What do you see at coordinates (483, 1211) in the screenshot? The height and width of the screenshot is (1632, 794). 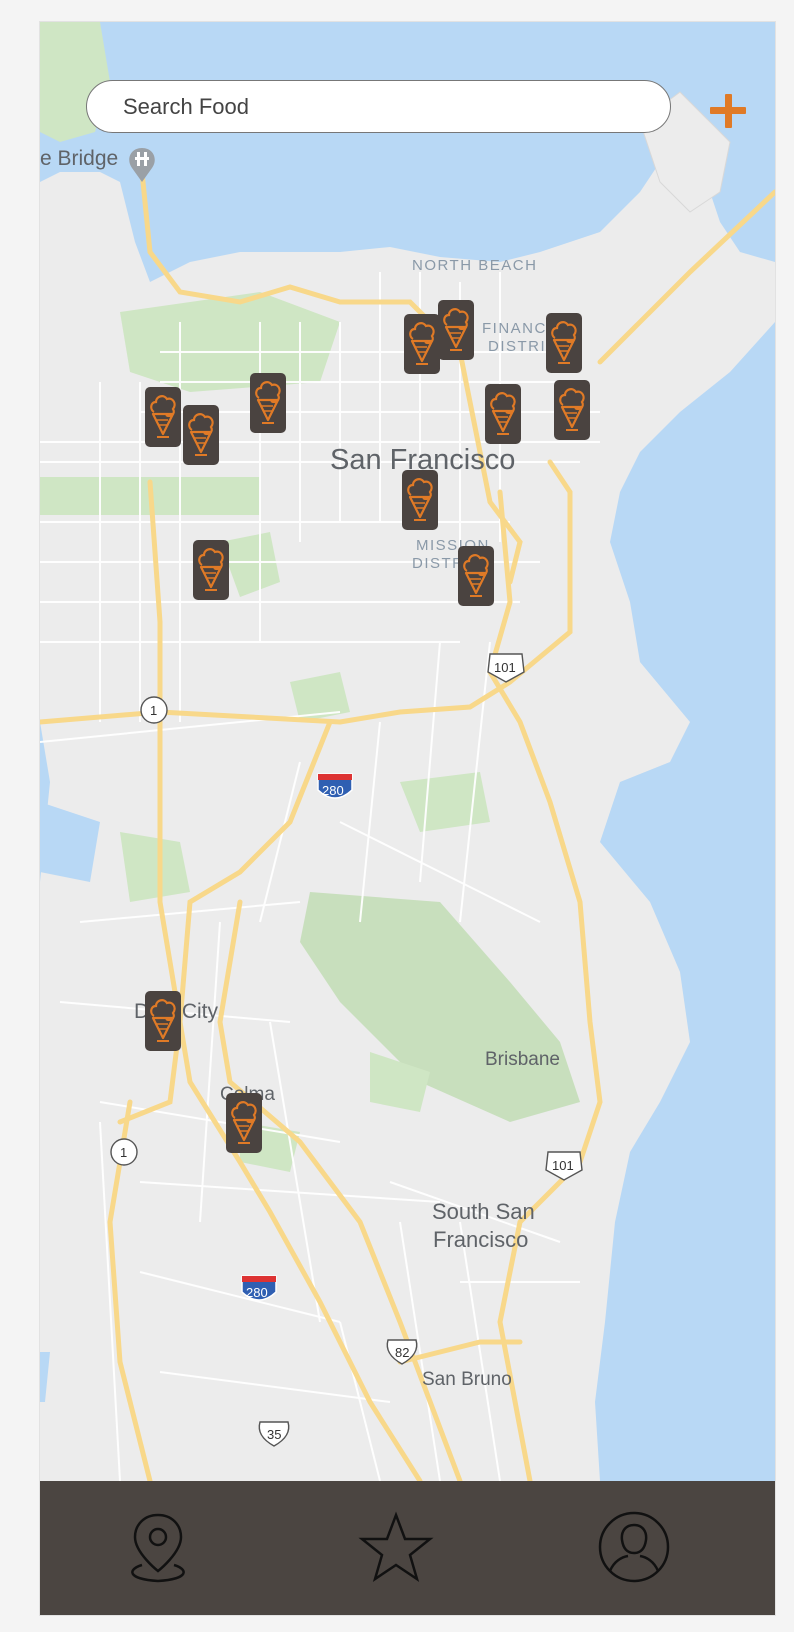 I see `south-san-francisco-label: South San` at bounding box center [483, 1211].